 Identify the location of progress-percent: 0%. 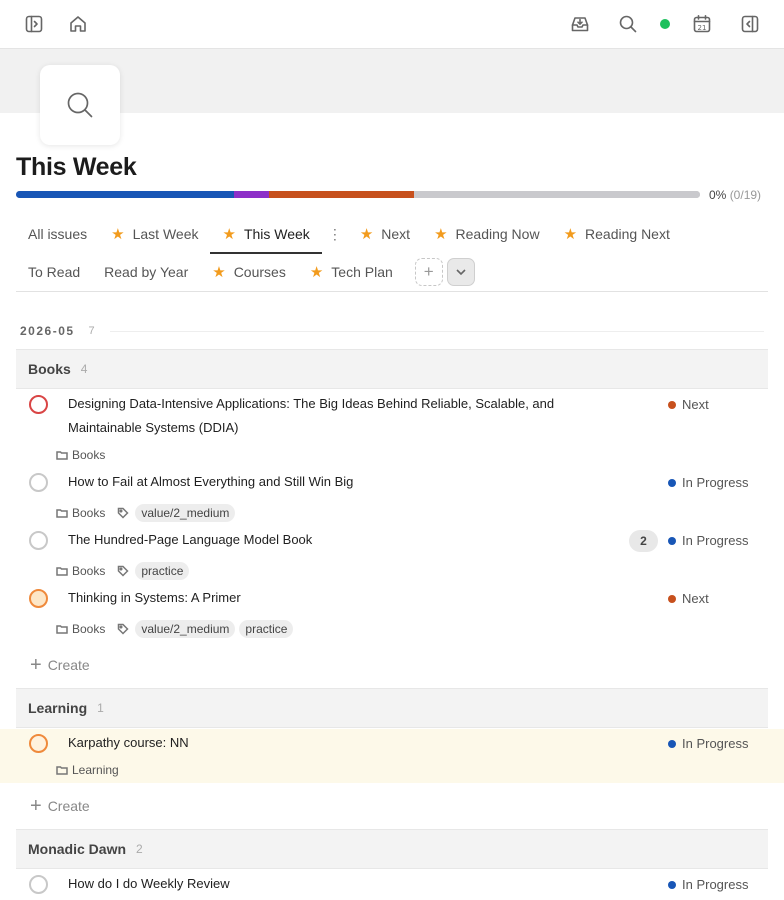
(718, 195).